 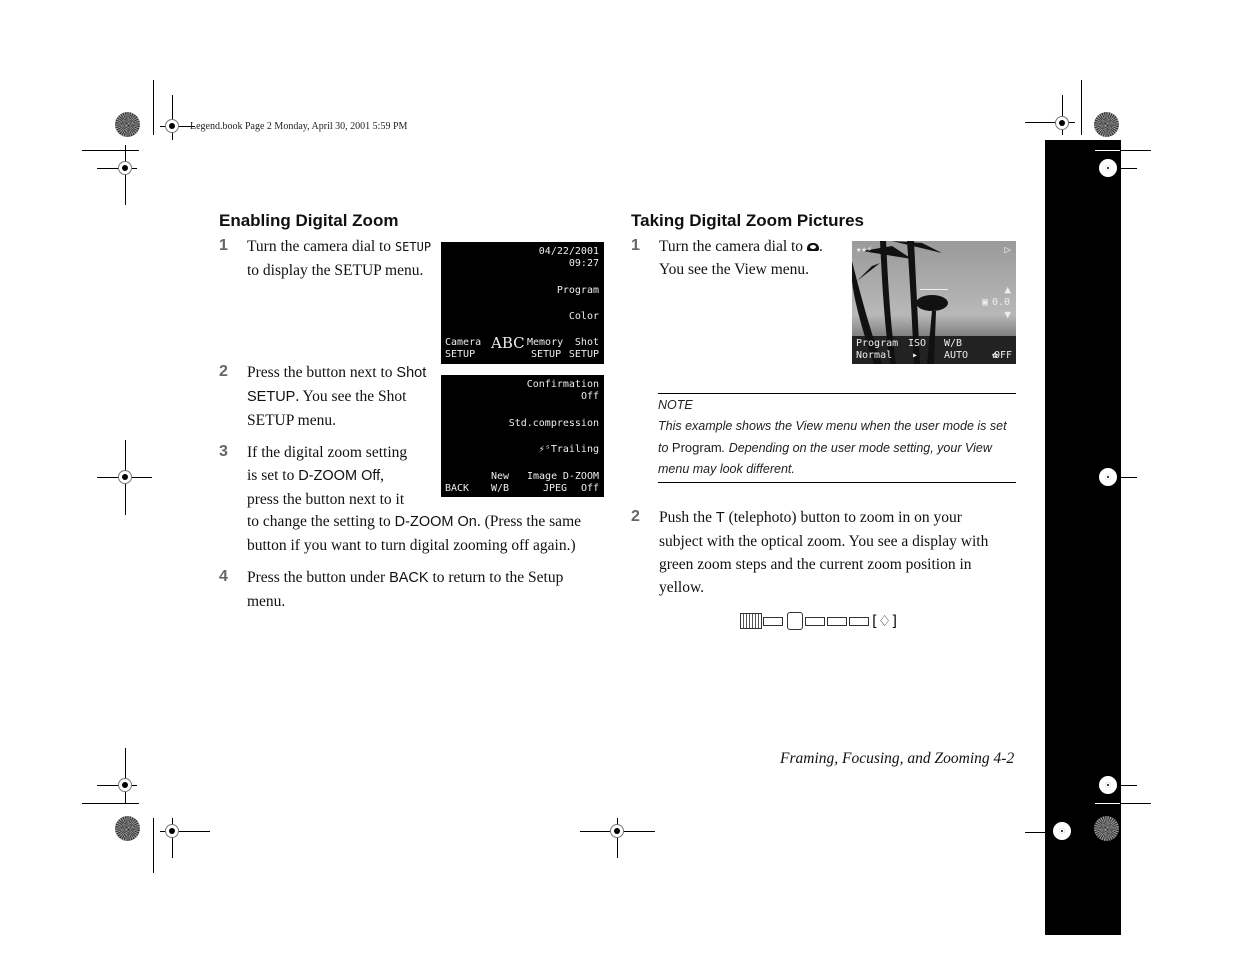 I want to click on exposure-comp-icon: ▣, so click(x=984, y=302).